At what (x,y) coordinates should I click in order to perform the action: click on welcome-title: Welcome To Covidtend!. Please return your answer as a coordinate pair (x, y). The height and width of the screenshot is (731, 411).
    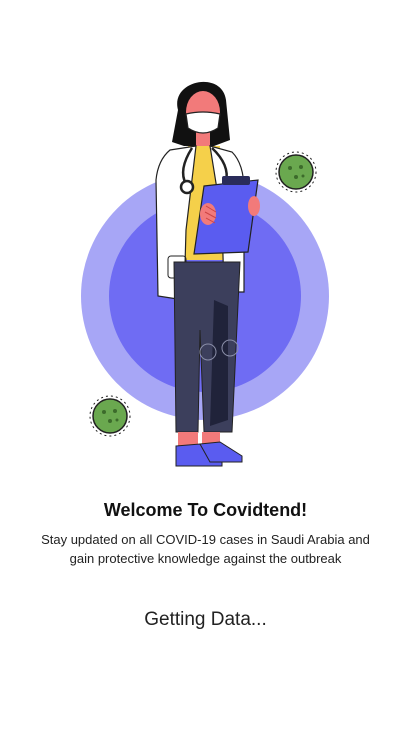
    Looking at the image, I should click on (205, 510).